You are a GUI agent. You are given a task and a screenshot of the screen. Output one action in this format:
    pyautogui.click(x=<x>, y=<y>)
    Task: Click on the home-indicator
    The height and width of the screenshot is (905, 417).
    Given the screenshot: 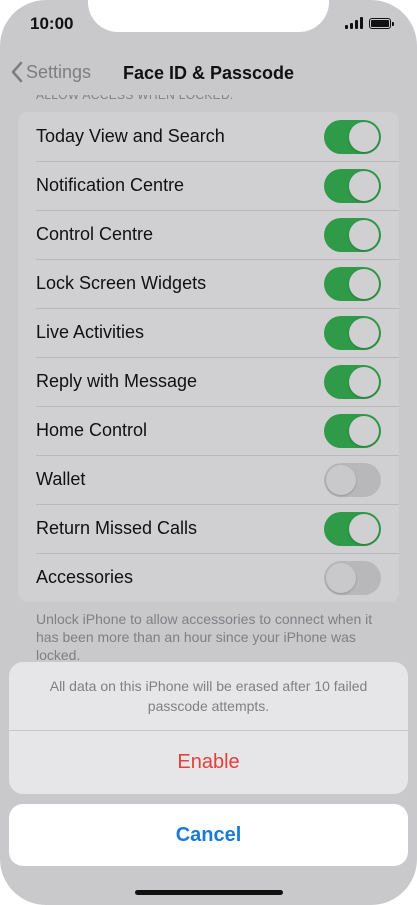 What is the action you would take?
    pyautogui.click(x=209, y=892)
    